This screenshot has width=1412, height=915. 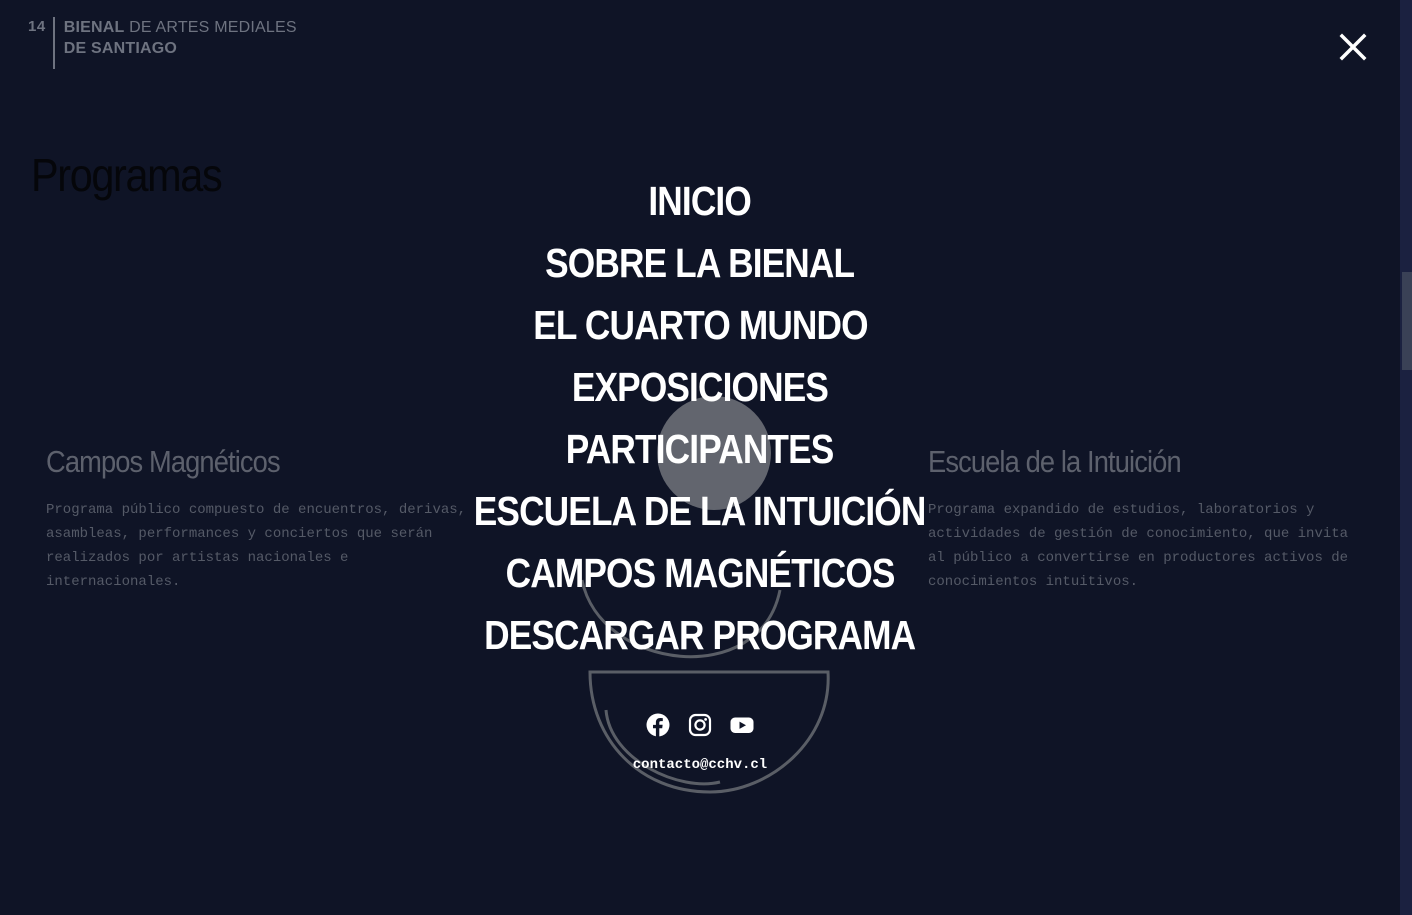 I want to click on youtube-icon, so click(x=742, y=725).